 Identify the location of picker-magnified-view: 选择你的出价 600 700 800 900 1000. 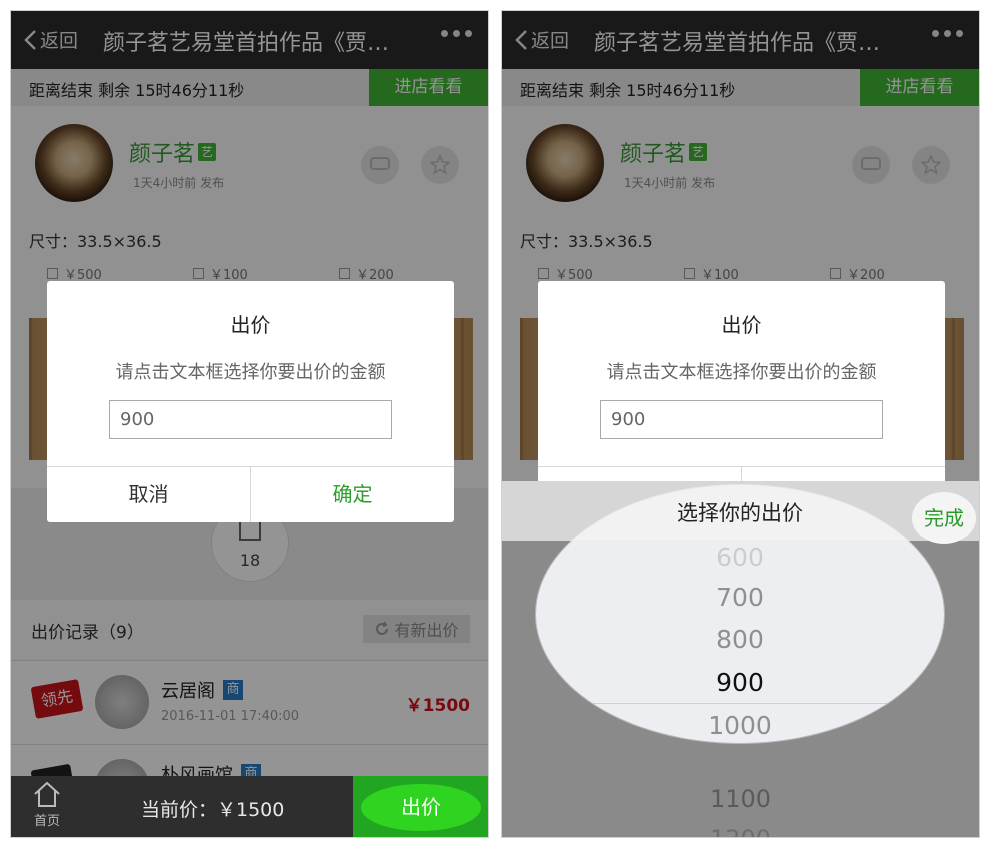
(740, 614).